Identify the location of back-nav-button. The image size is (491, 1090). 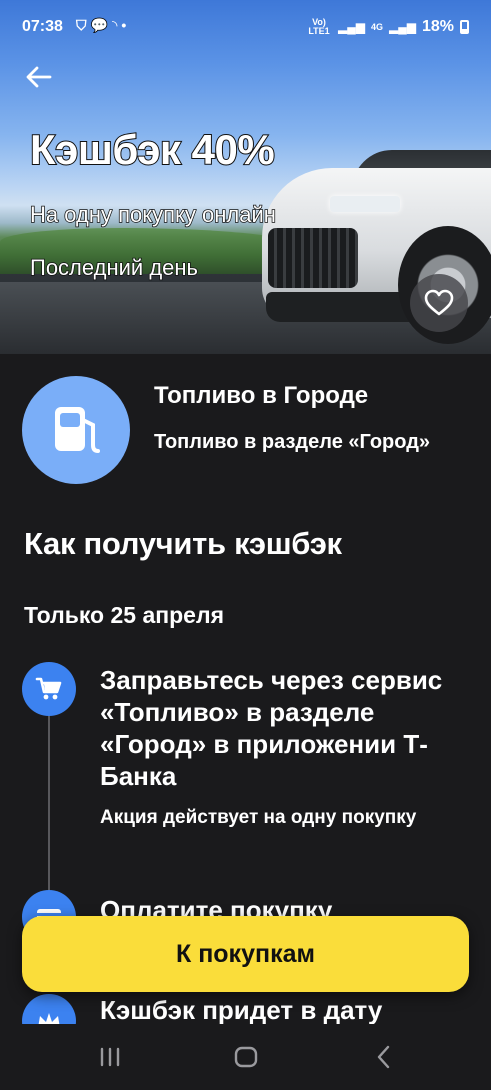
(384, 1057).